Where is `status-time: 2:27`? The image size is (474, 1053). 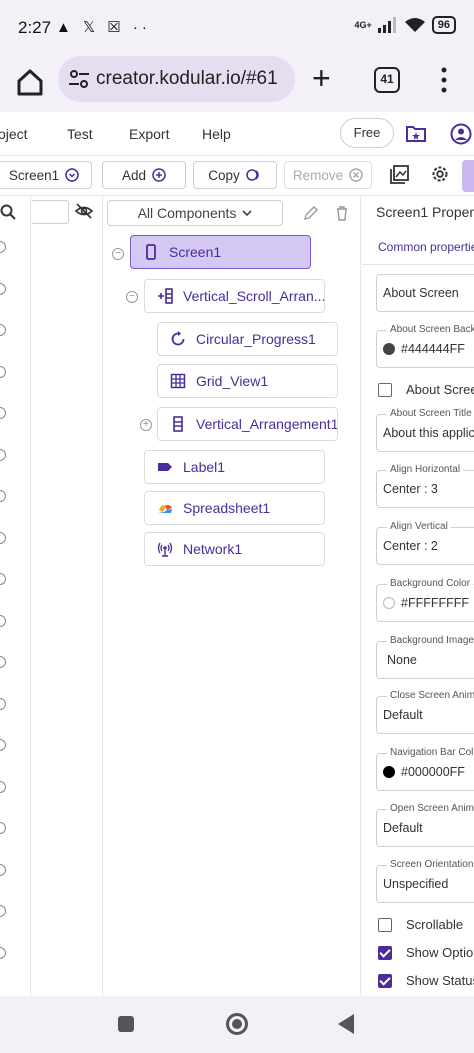
status-time: 2:27 is located at coordinates (35, 27).